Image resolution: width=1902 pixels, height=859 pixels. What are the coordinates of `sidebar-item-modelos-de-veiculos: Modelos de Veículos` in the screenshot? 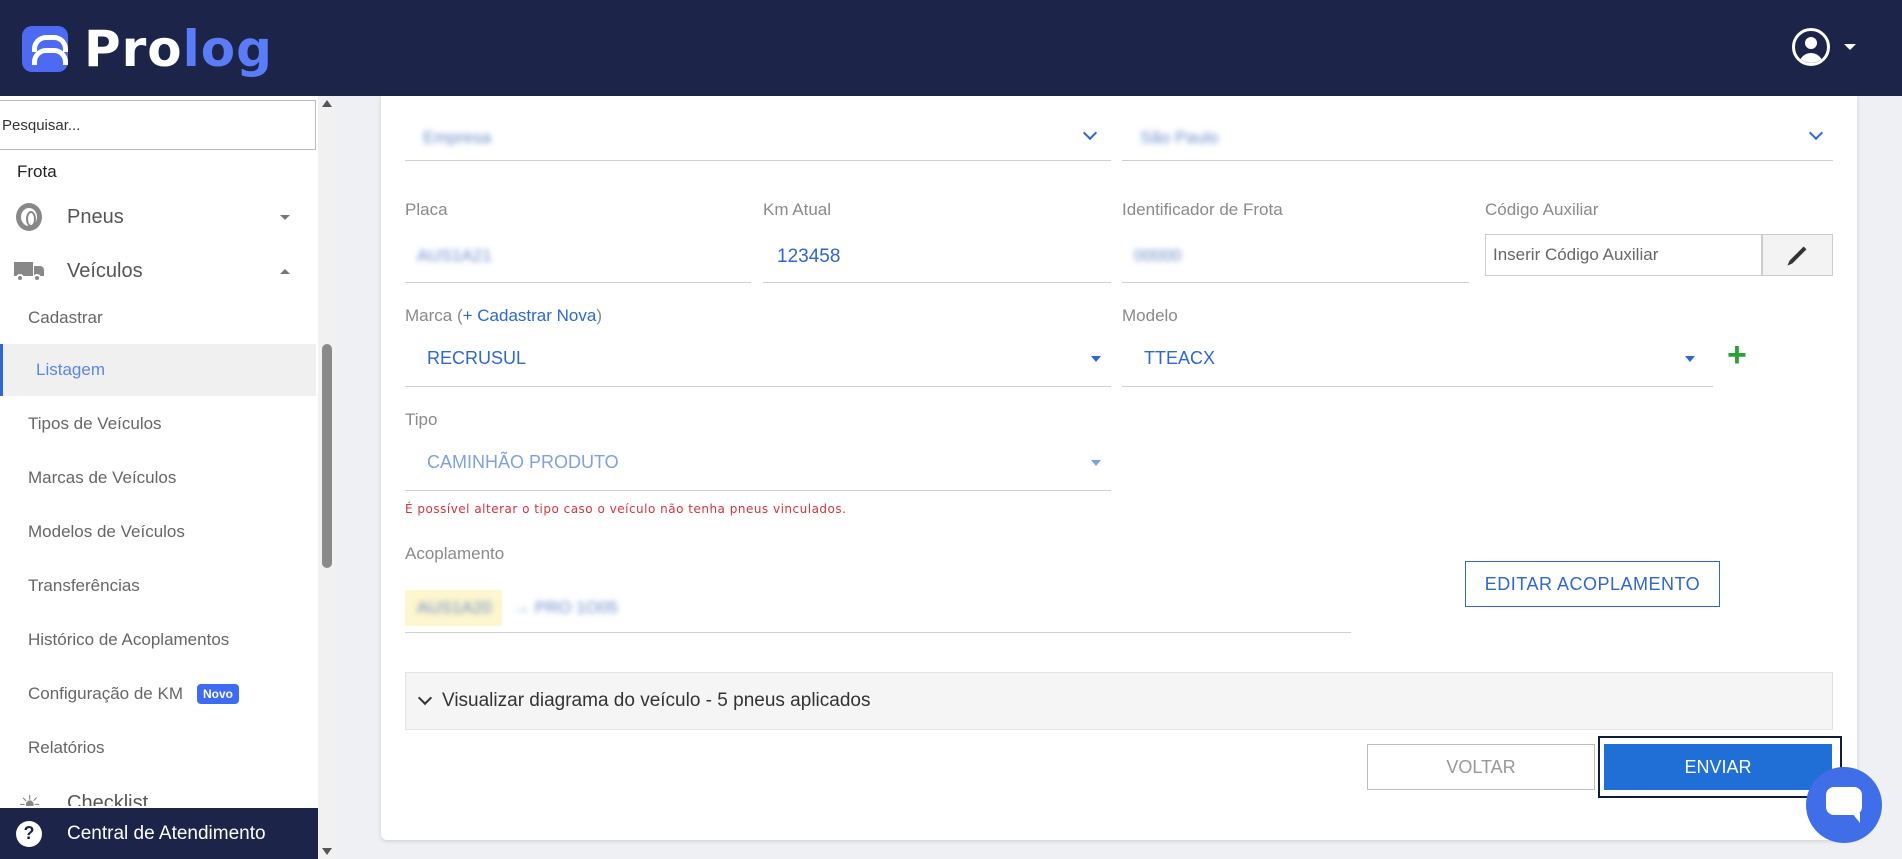 It's located at (158, 532).